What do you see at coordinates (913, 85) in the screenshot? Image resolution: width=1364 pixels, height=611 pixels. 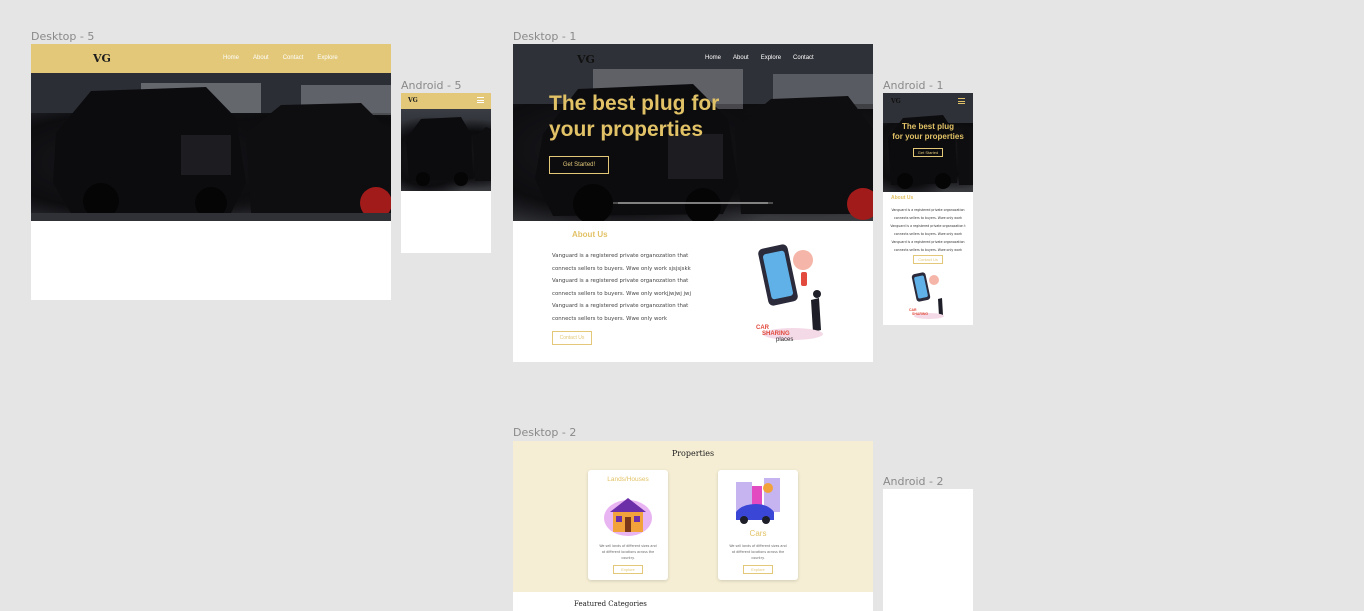 I see `frame-label-android-1: Android - 1` at bounding box center [913, 85].